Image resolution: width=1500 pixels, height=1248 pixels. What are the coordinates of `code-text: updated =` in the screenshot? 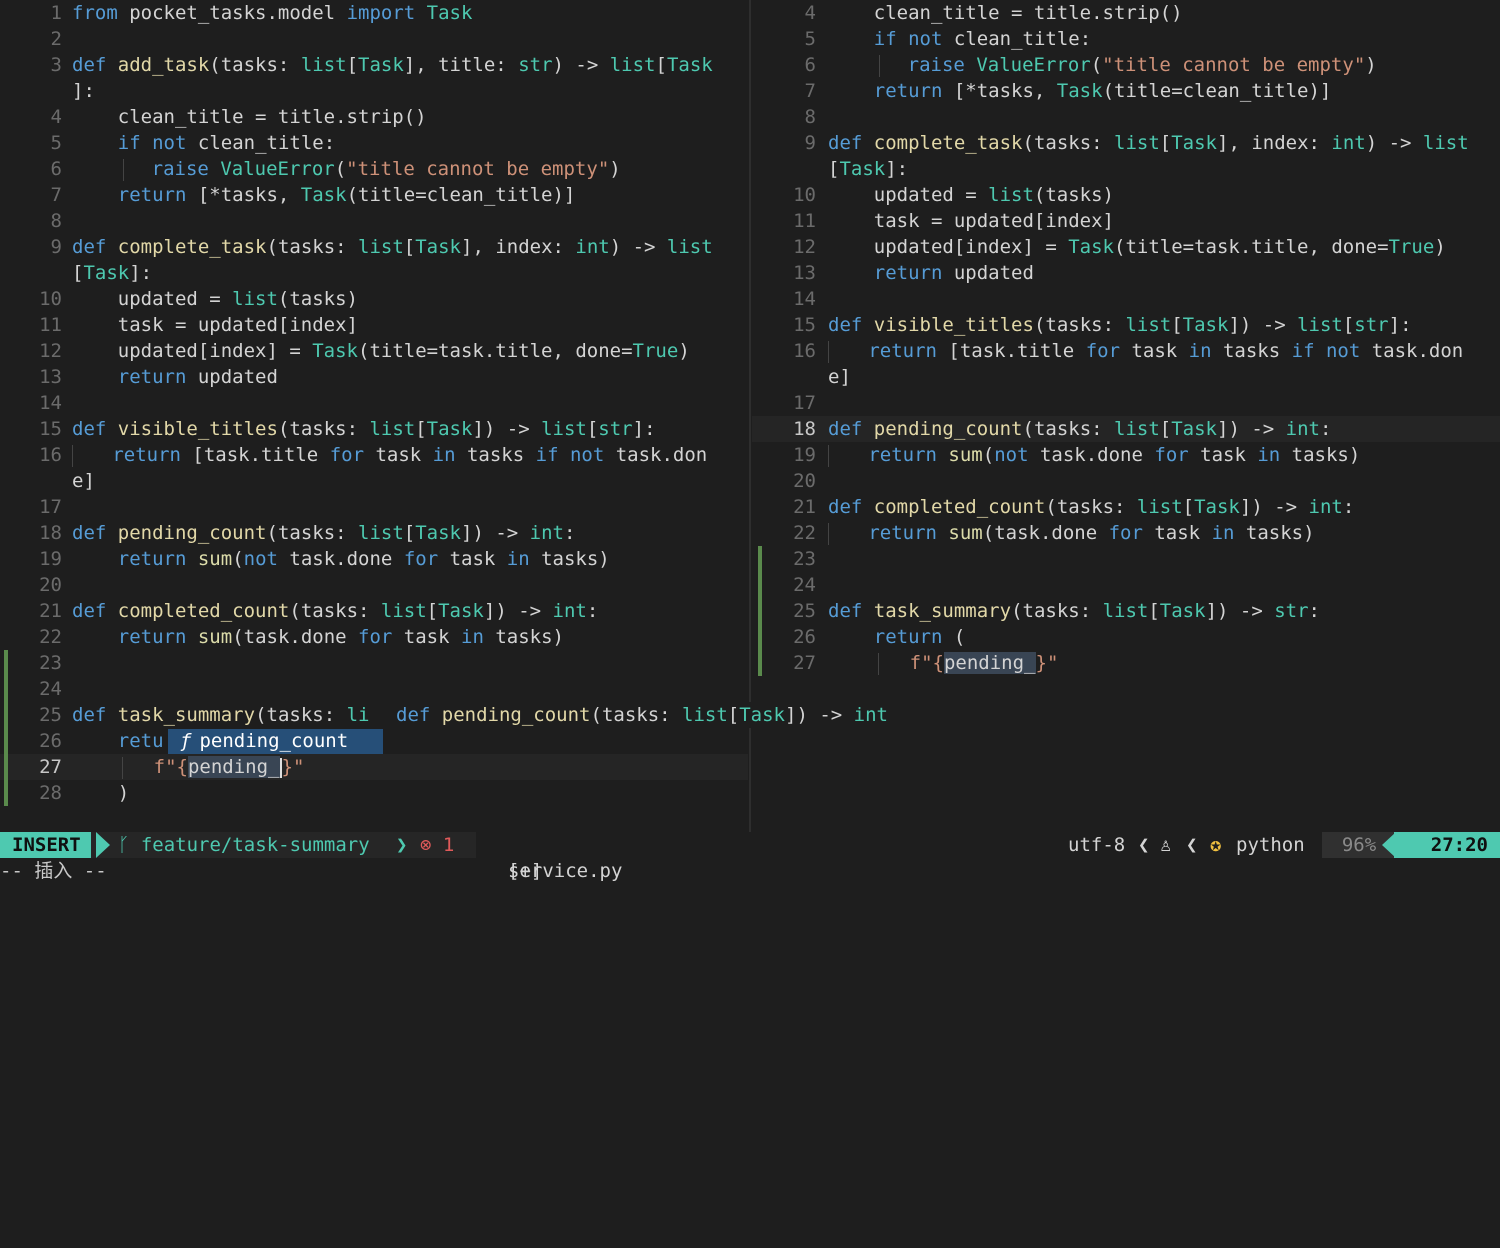 It's located at (175, 299).